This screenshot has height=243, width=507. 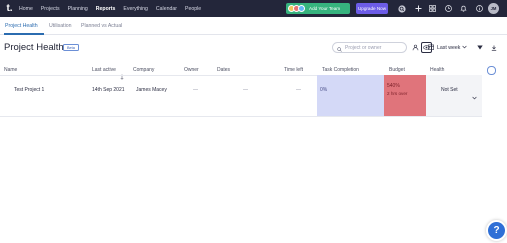 What do you see at coordinates (223, 70) in the screenshot?
I see `column-header-dates: Dates` at bounding box center [223, 70].